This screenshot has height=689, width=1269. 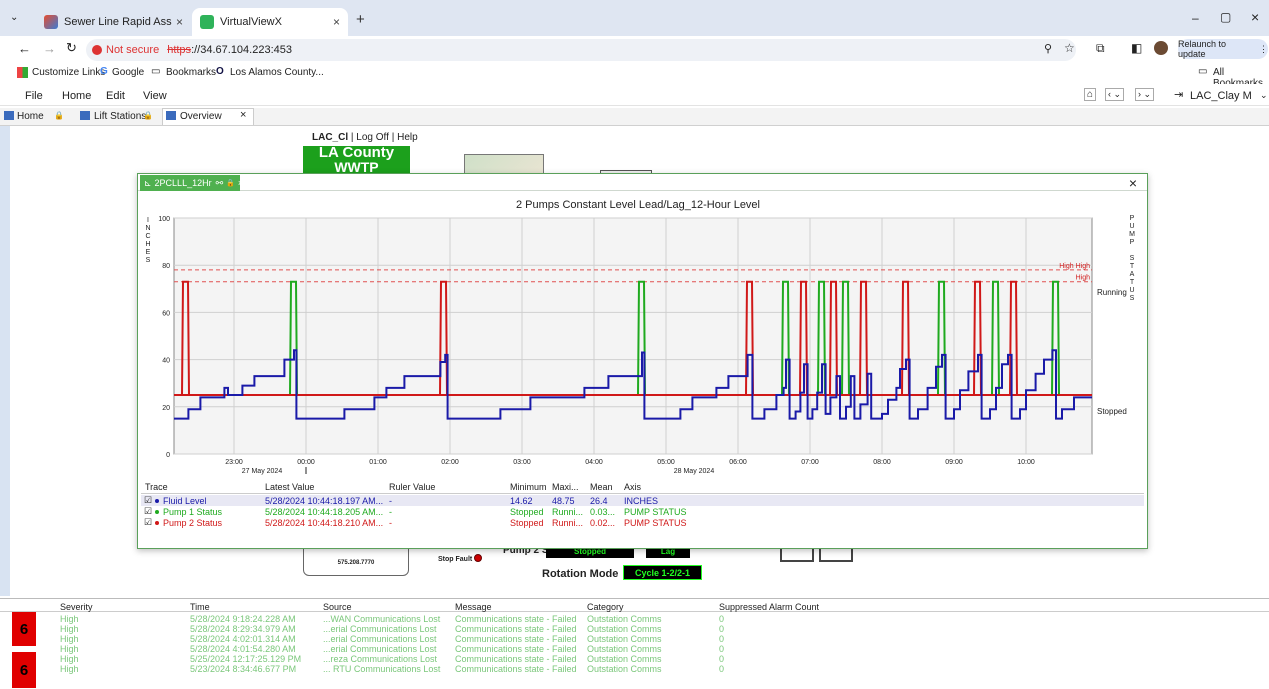 What do you see at coordinates (407, 137) in the screenshot?
I see `help-link: Help` at bounding box center [407, 137].